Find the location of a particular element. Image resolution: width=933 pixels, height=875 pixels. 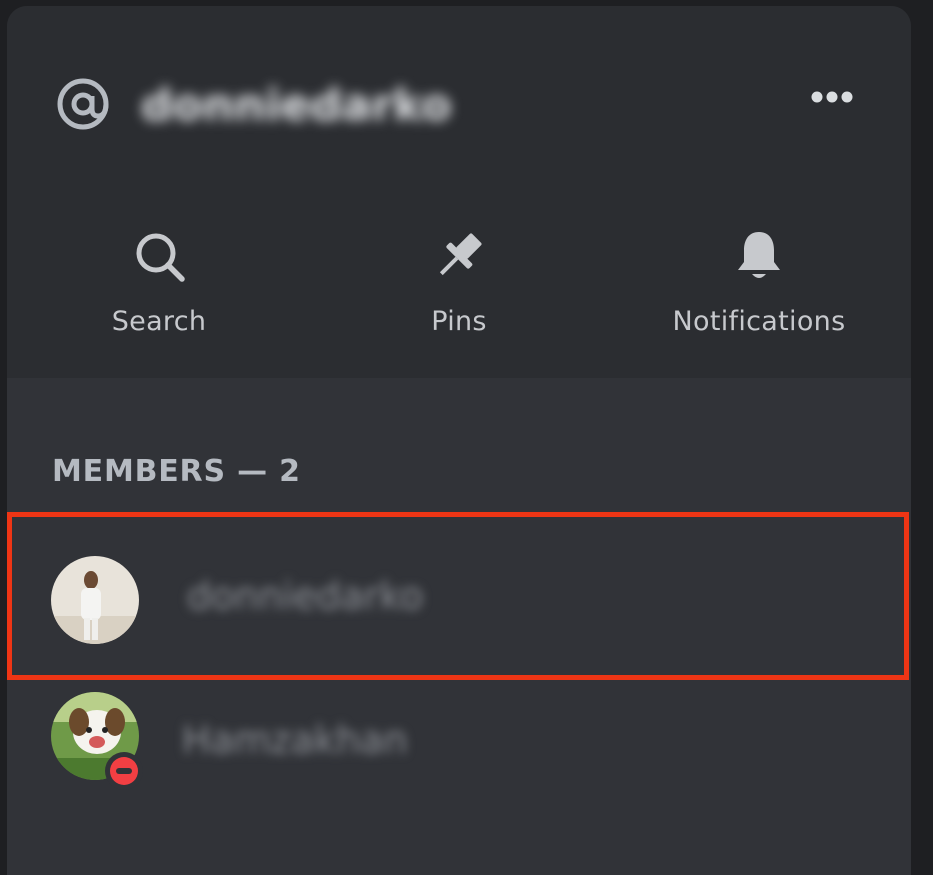

avatar is located at coordinates (95, 600).